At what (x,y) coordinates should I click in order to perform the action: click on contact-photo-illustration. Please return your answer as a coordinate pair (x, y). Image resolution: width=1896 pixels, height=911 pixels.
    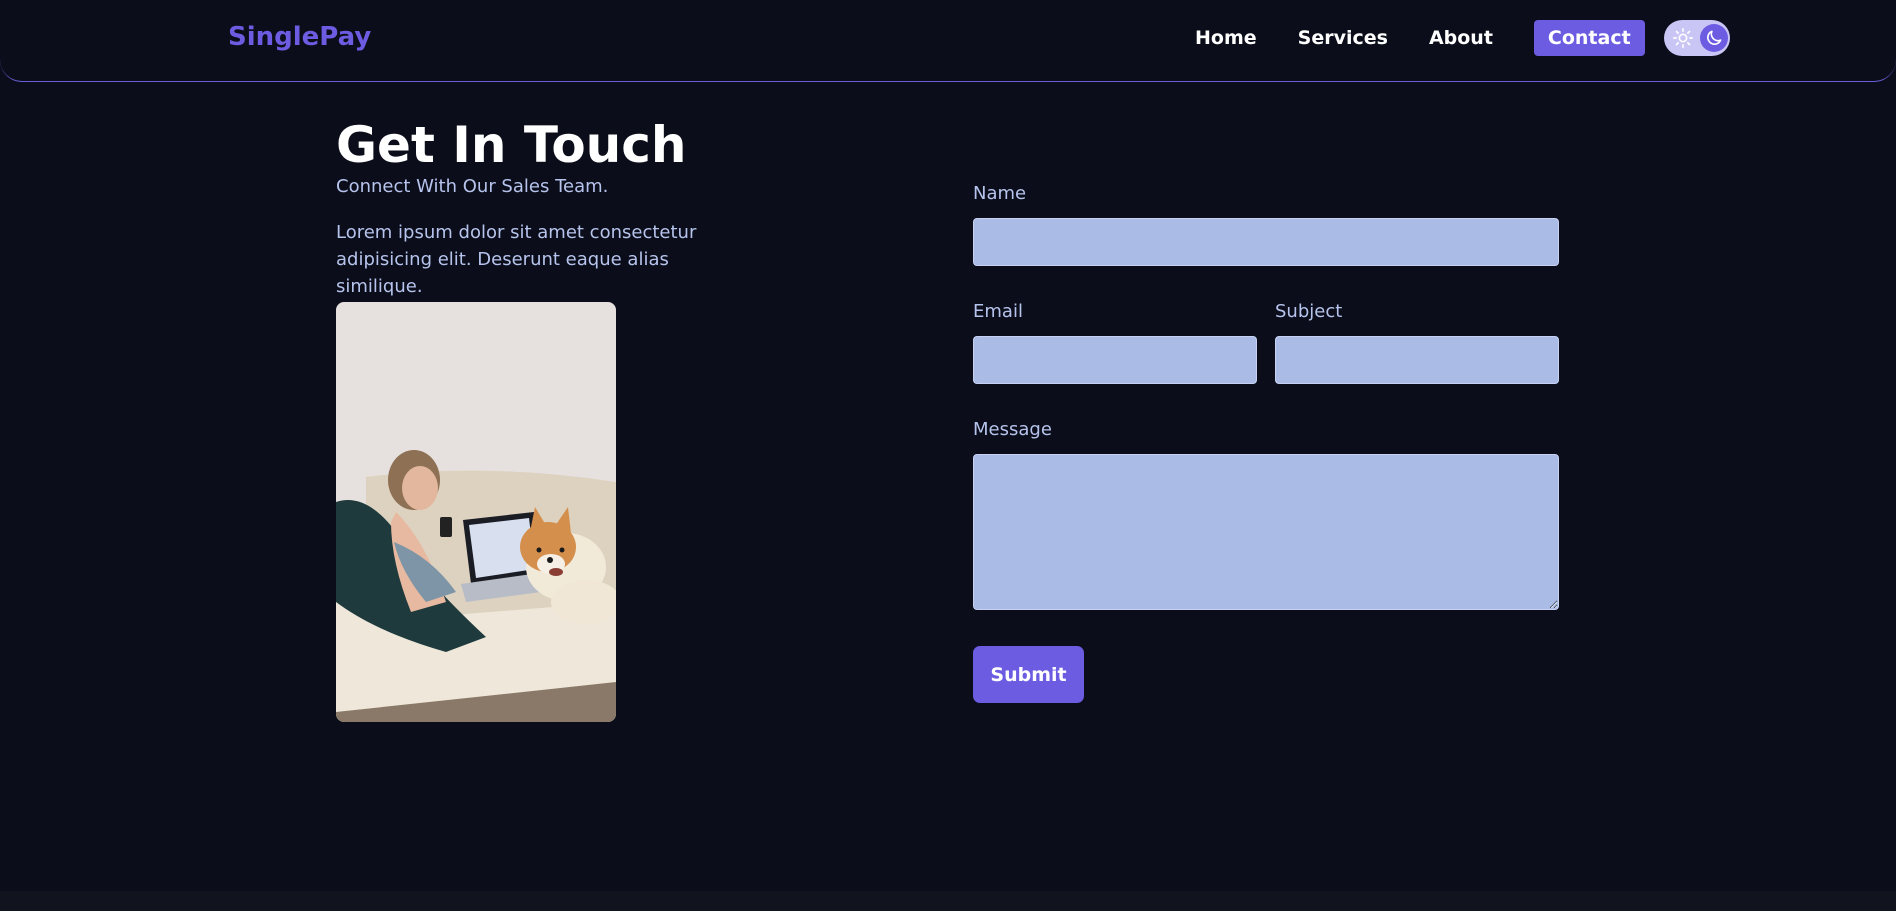
    Looking at the image, I should click on (476, 512).